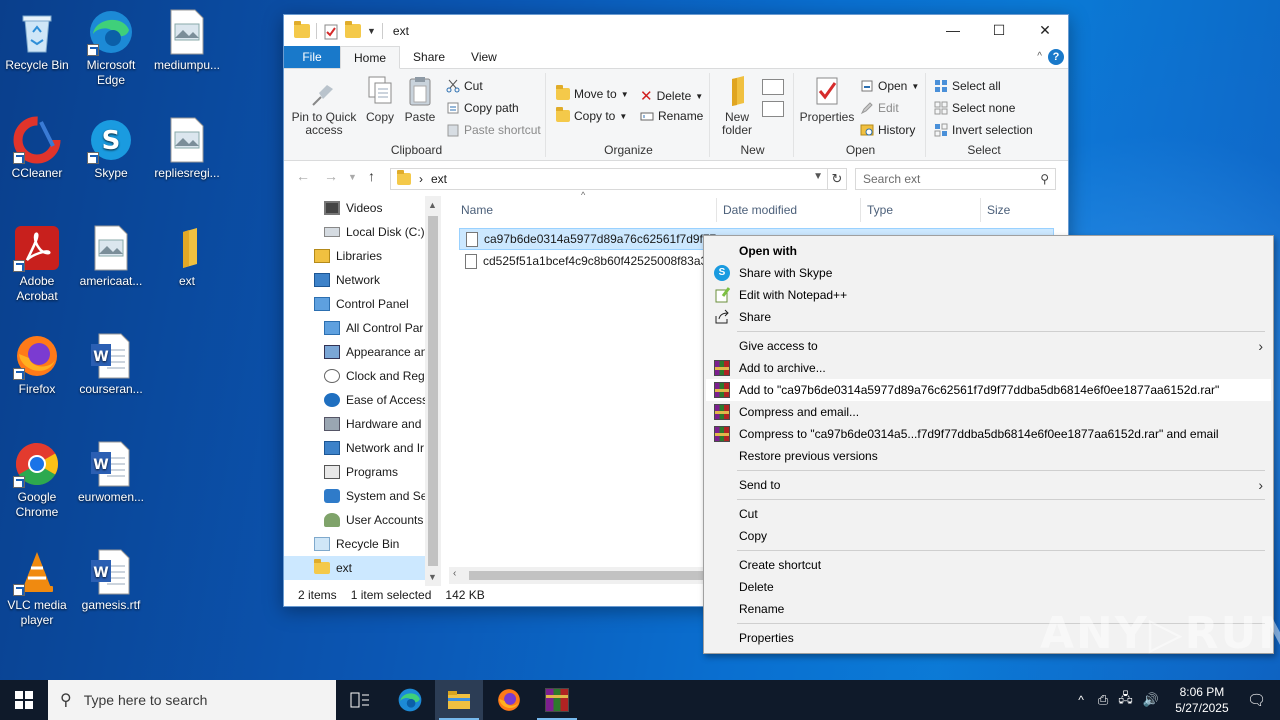 This screenshot has width=1280, height=720. I want to click on menu-item-send-to: Send to ›, so click(988, 485).